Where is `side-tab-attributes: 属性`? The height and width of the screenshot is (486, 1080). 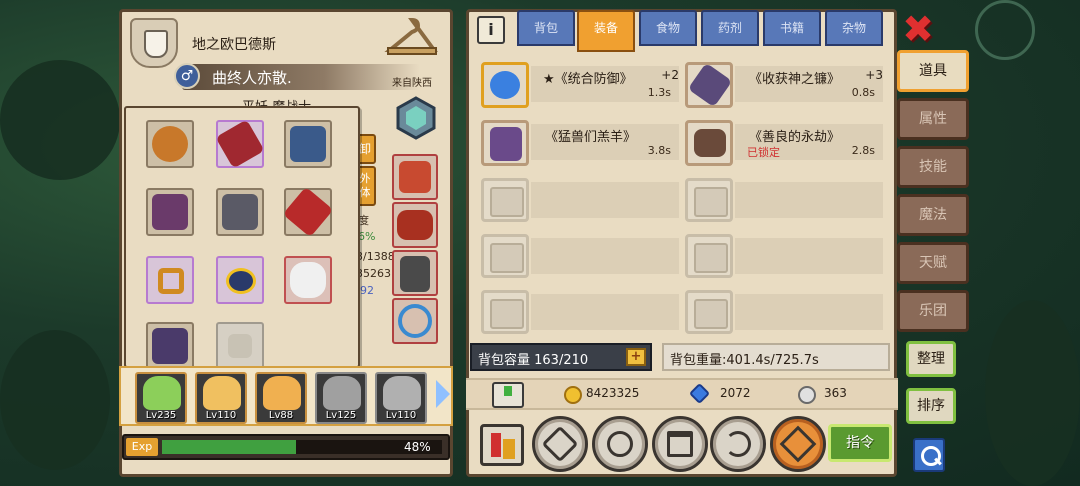
side-tab-attributes: 属性 is located at coordinates (933, 119).